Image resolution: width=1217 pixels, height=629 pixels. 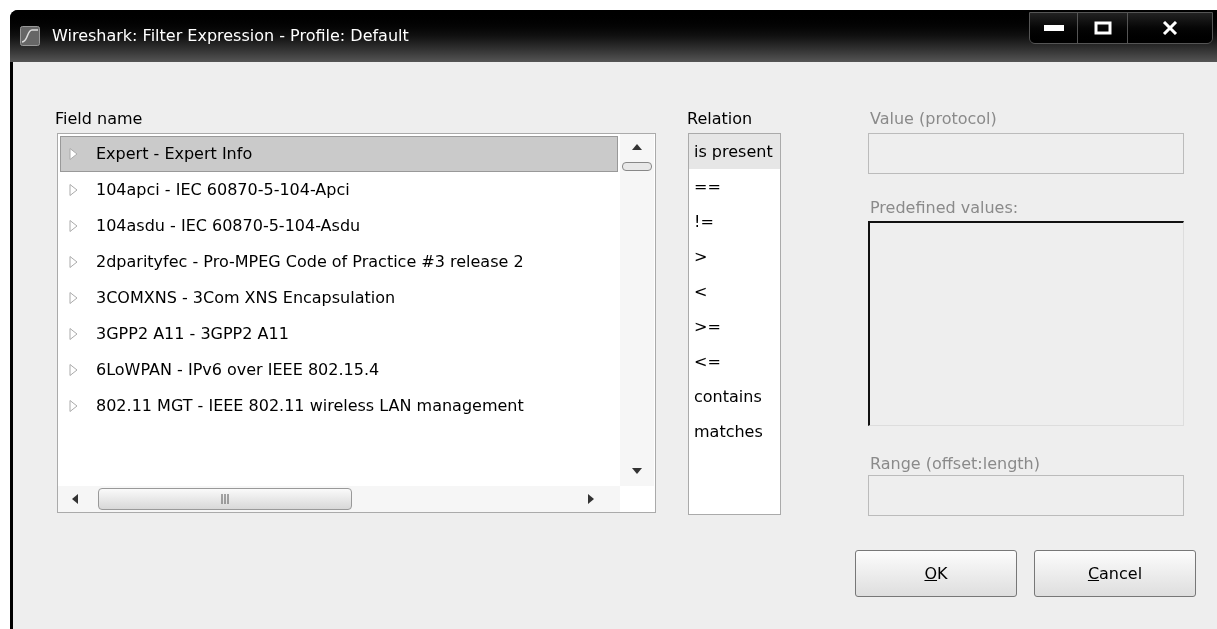 I want to click on scroll-up-icon, so click(x=637, y=147).